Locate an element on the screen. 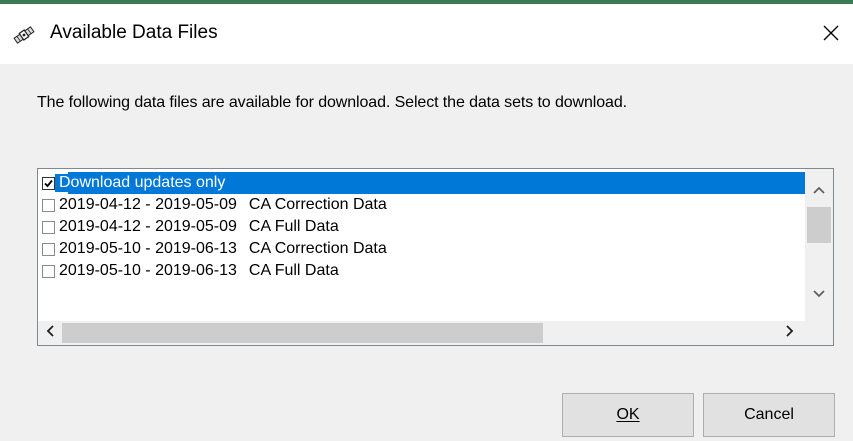 Image resolution: width=853 pixels, height=441 pixels. close-button is located at coordinates (830, 35).